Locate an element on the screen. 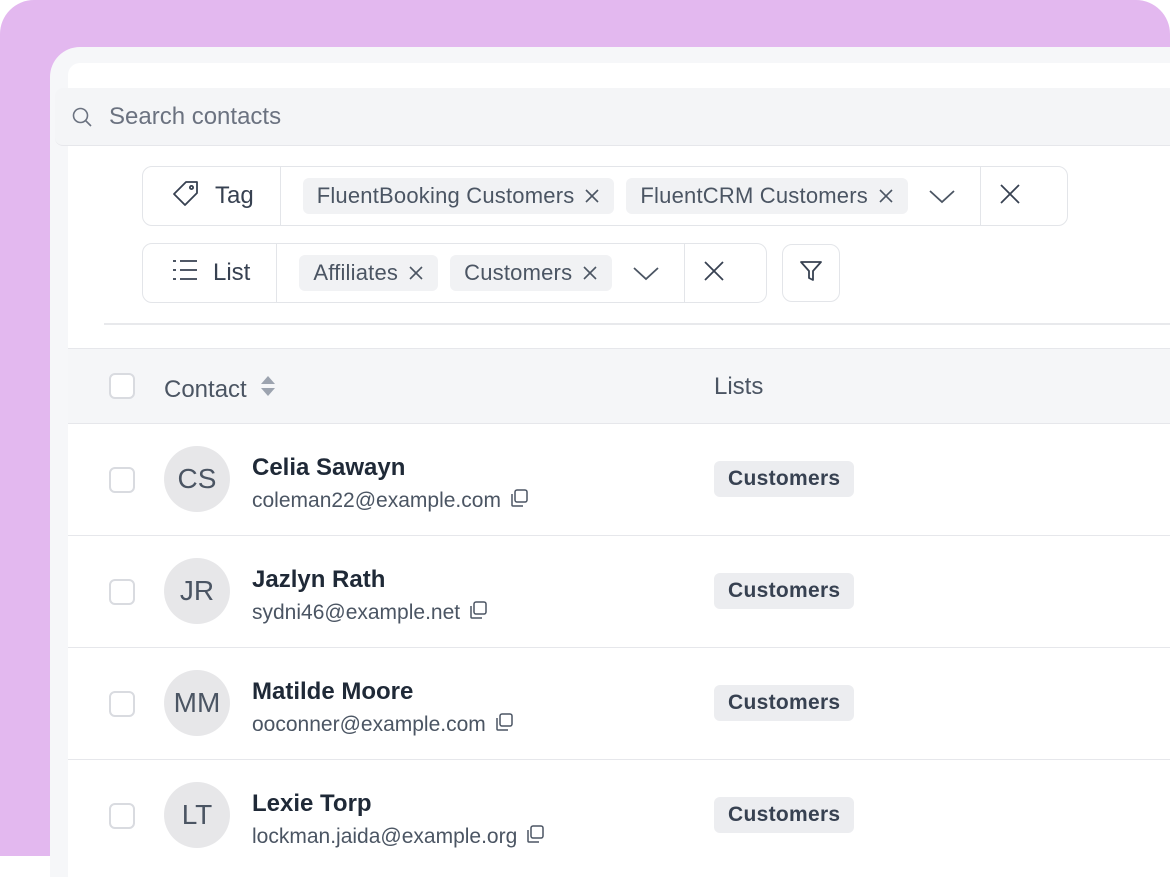 The image size is (1170, 877). contact-email: lockman.jaida@example.org is located at coordinates (385, 836).